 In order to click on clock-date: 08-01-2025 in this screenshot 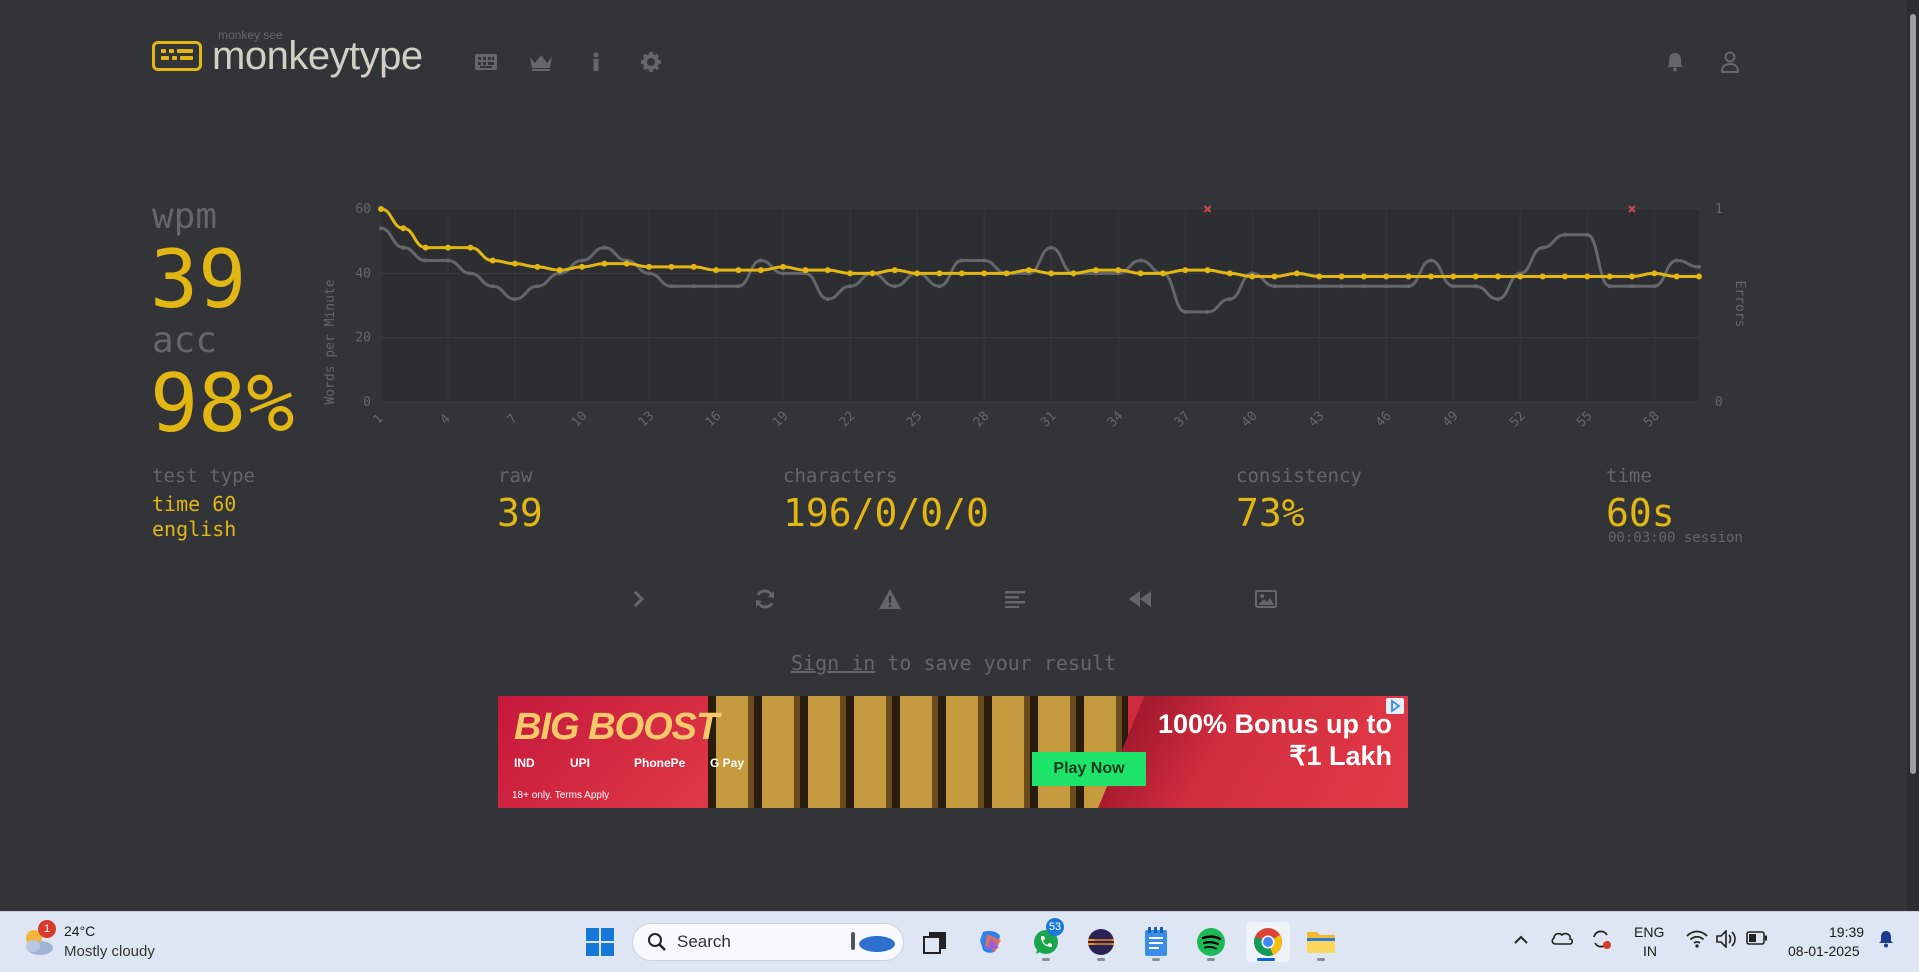, I will do `click(1824, 951)`.